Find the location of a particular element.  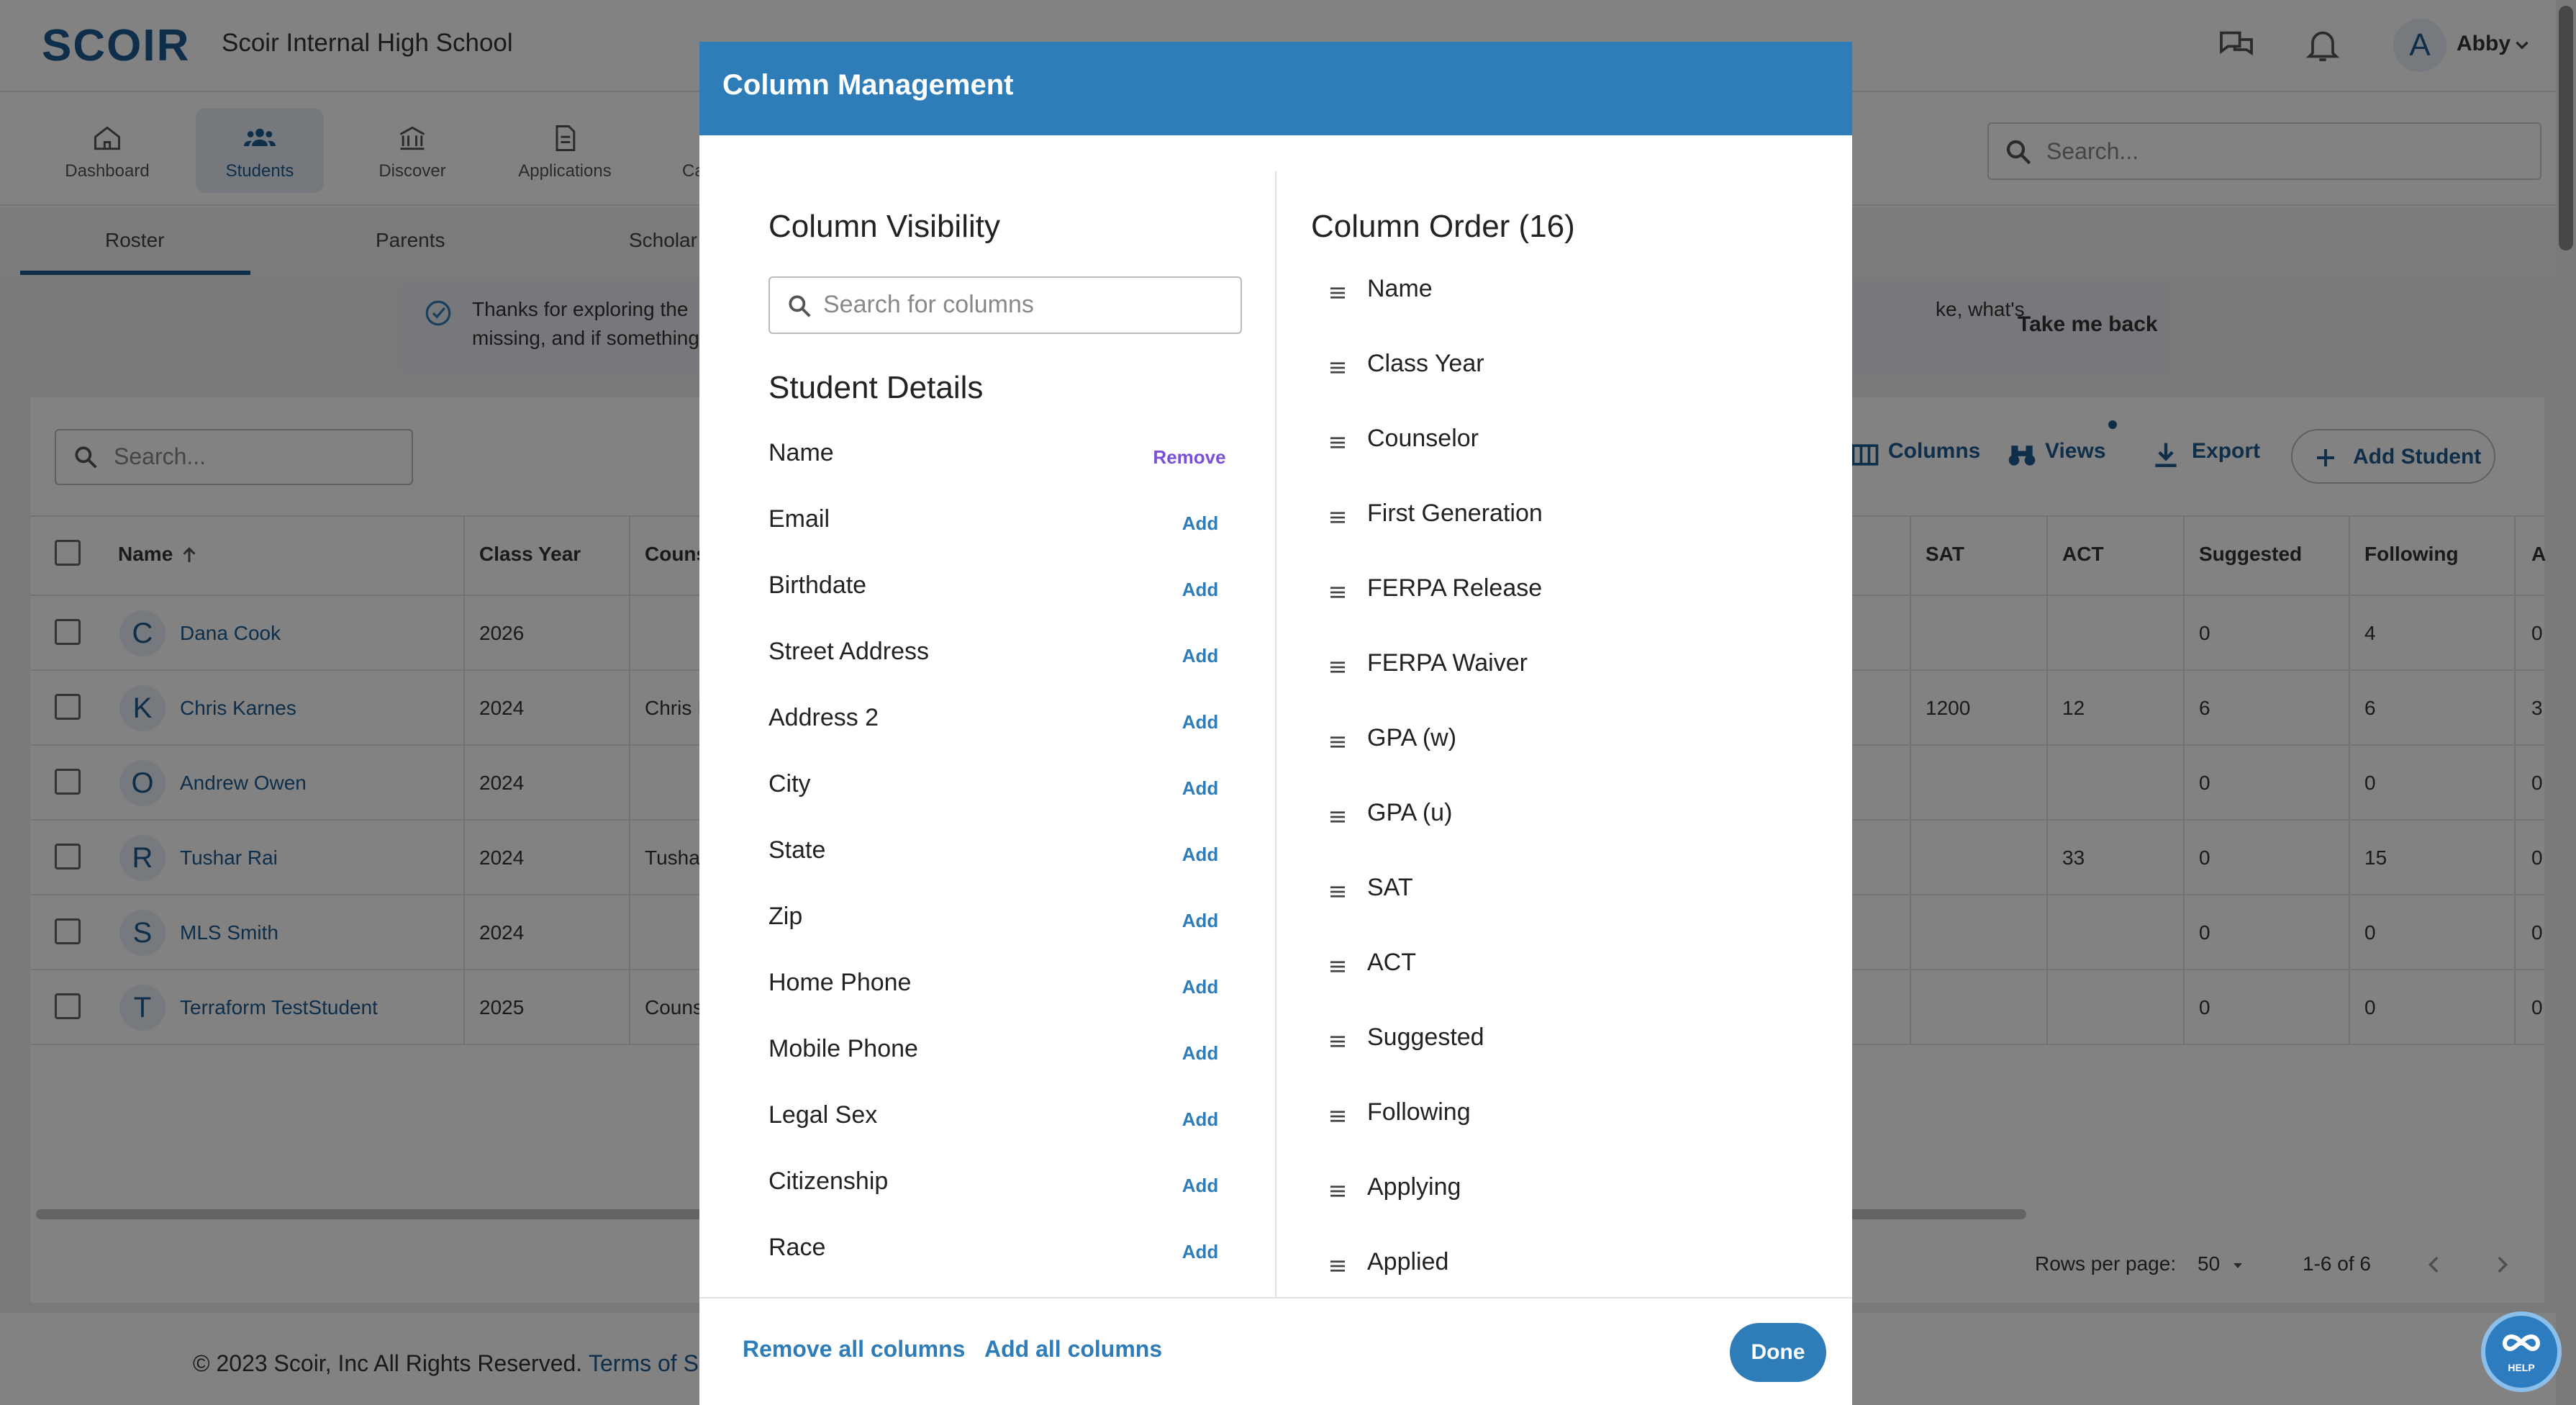

visibility-item-label: Street Address is located at coordinates (849, 651).